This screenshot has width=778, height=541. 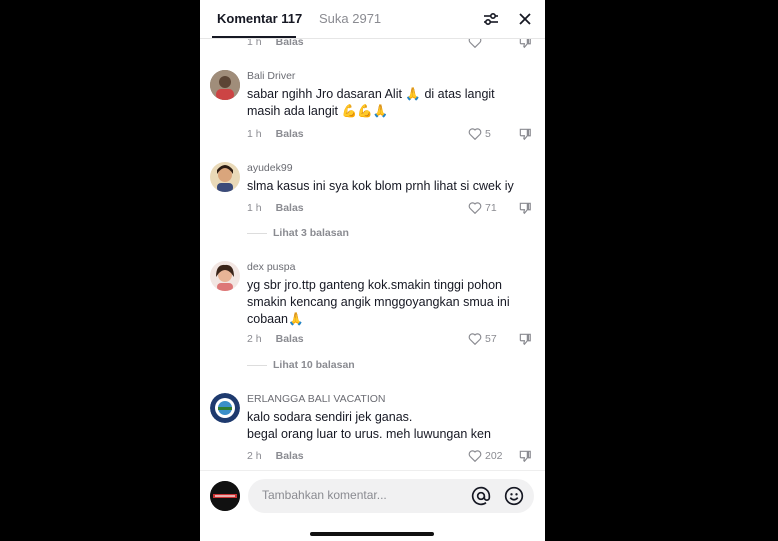 What do you see at coordinates (271, 76) in the screenshot?
I see `comment-username: Bali Driver` at bounding box center [271, 76].